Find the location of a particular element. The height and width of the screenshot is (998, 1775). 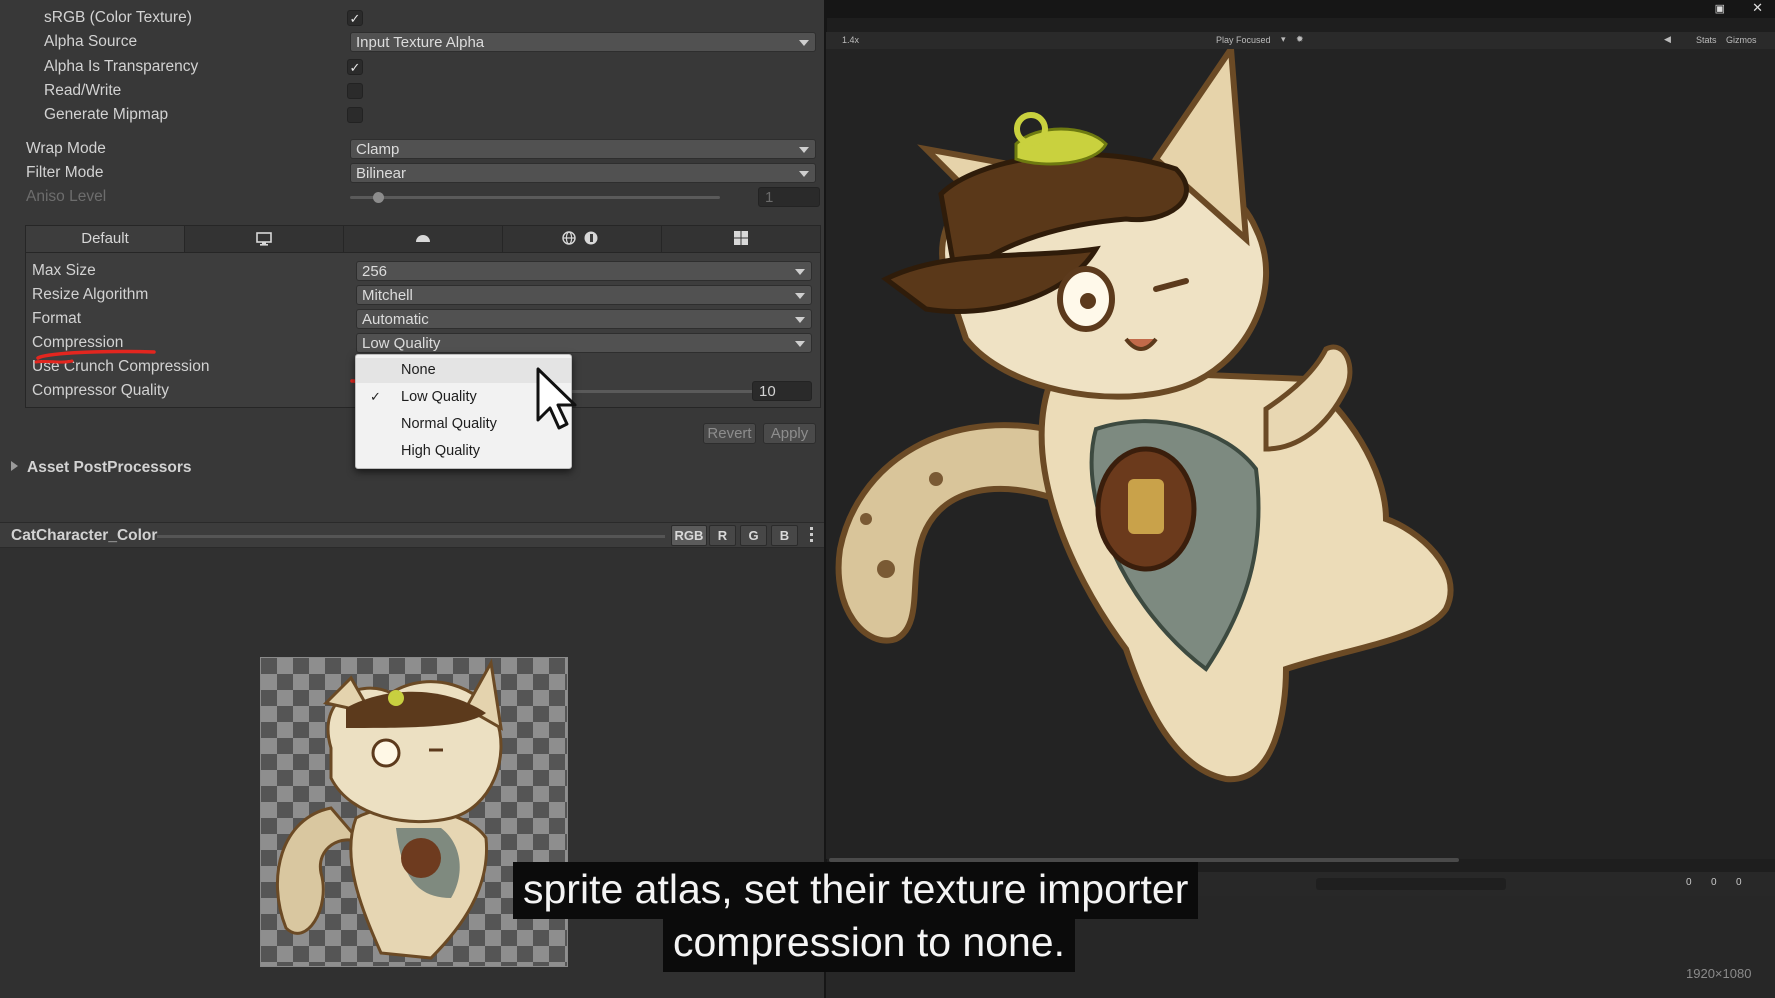

preview-header: CatCharacter_Color RGB R G B is located at coordinates (413, 535).